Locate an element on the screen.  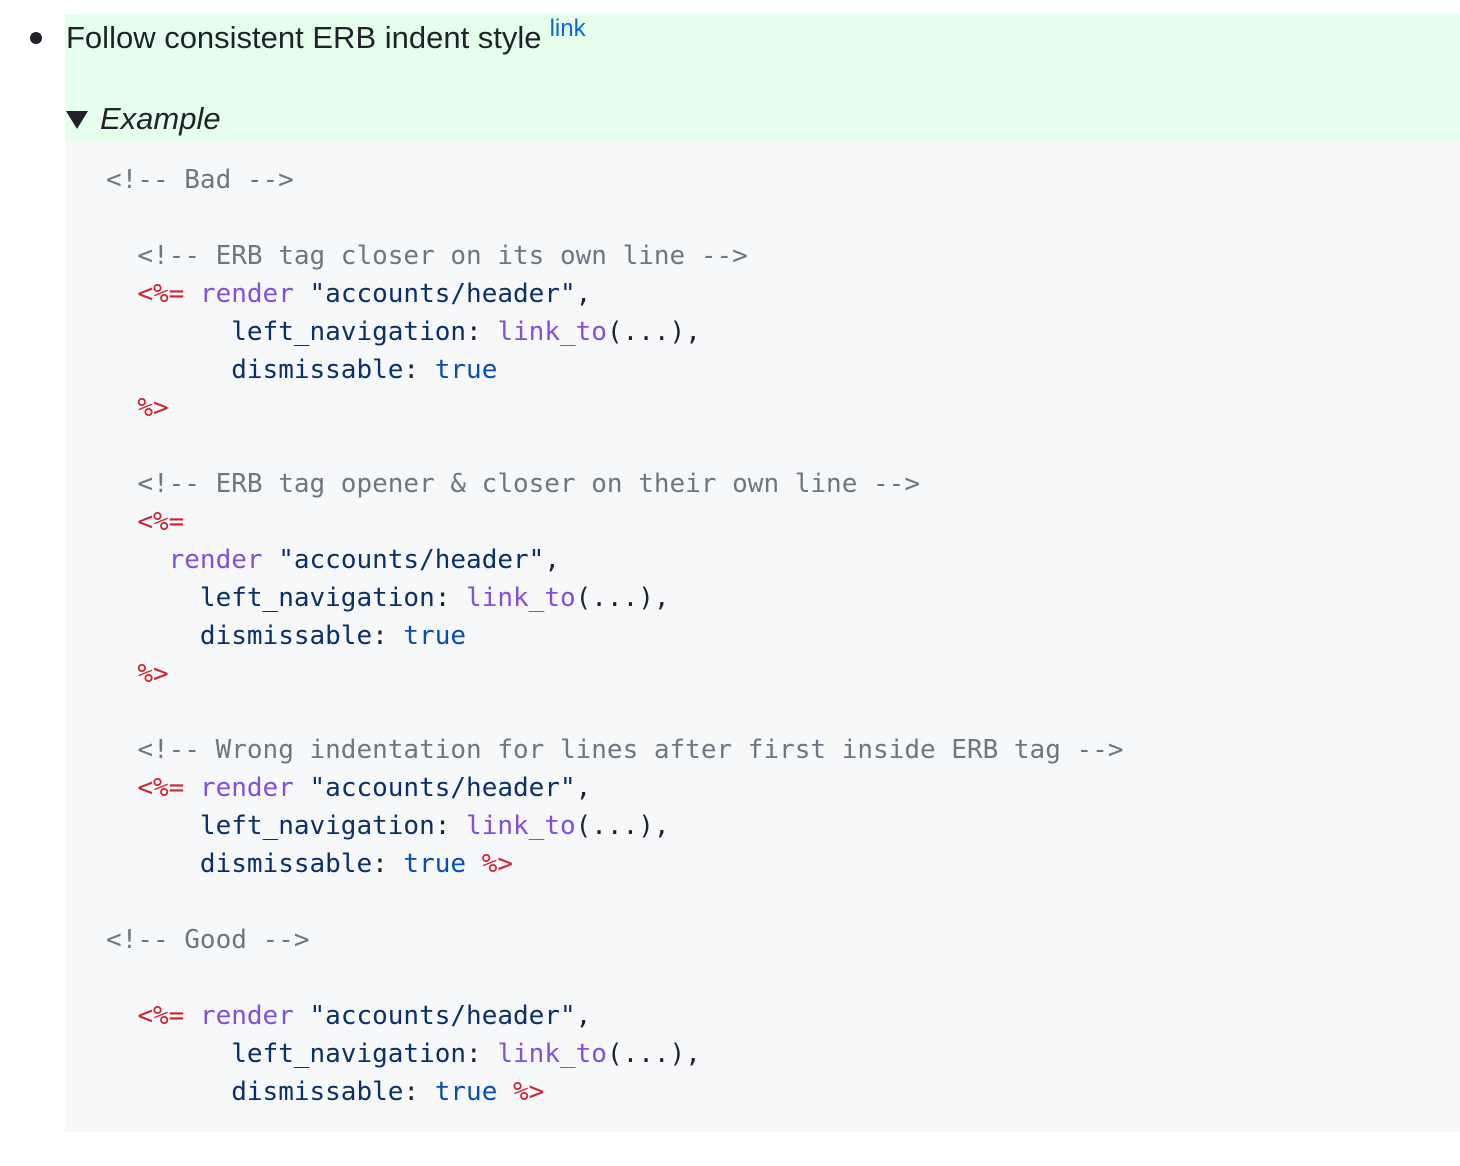
code-comment: <!-- Good --> is located at coordinates (208, 940).